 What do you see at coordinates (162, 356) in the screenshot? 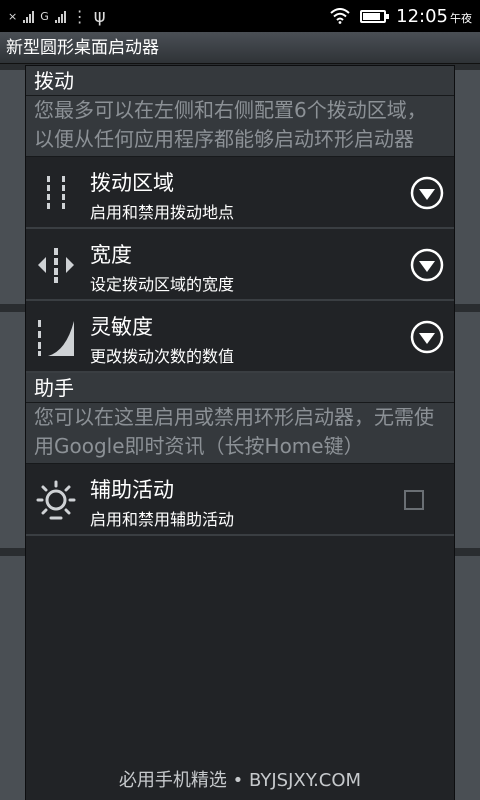
I see `pref-summary: 更改拨动次数的数值` at bounding box center [162, 356].